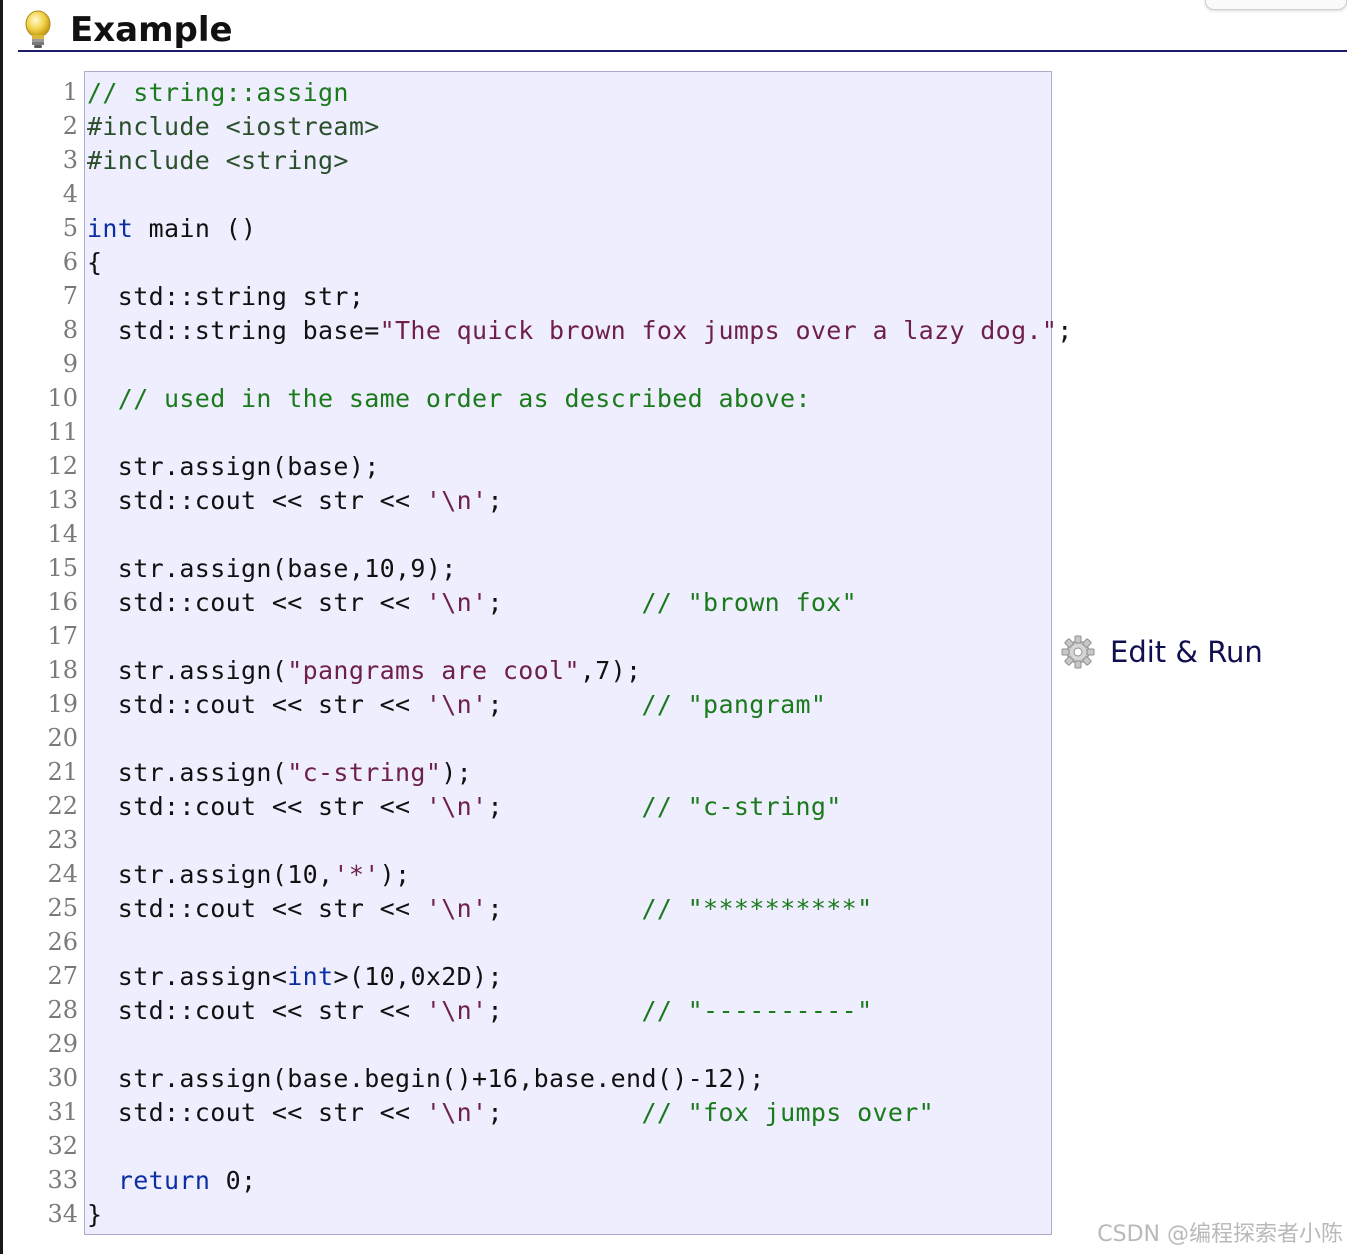 The height and width of the screenshot is (1254, 1347). What do you see at coordinates (62, 500) in the screenshot?
I see `line-number: 13` at bounding box center [62, 500].